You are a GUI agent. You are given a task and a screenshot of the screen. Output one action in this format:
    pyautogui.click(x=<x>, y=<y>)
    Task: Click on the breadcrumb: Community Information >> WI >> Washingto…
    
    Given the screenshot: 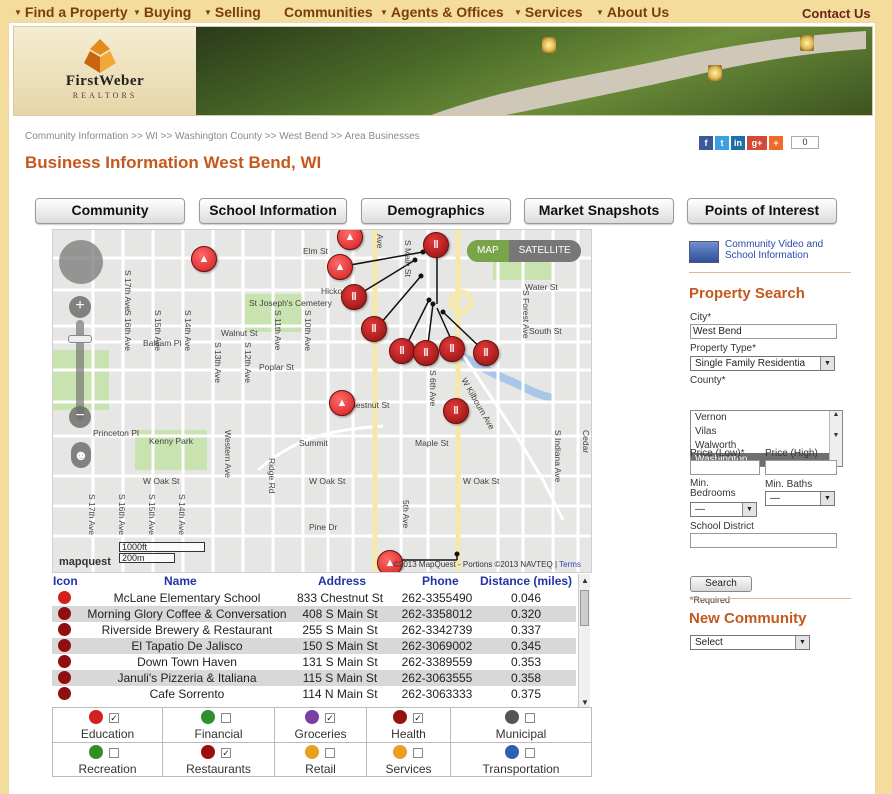 What is the action you would take?
    pyautogui.click(x=222, y=136)
    